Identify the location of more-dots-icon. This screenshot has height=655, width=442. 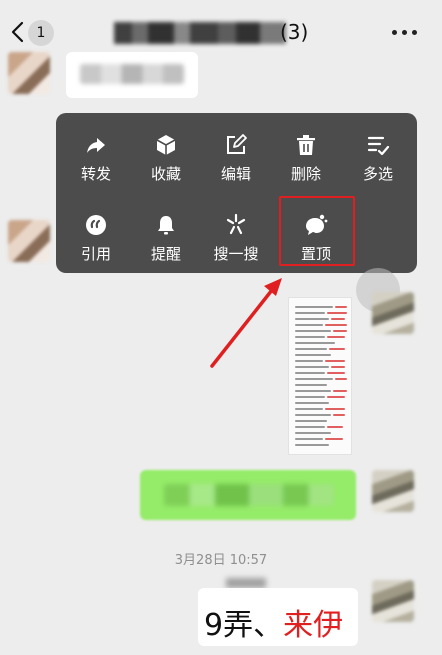
(405, 33).